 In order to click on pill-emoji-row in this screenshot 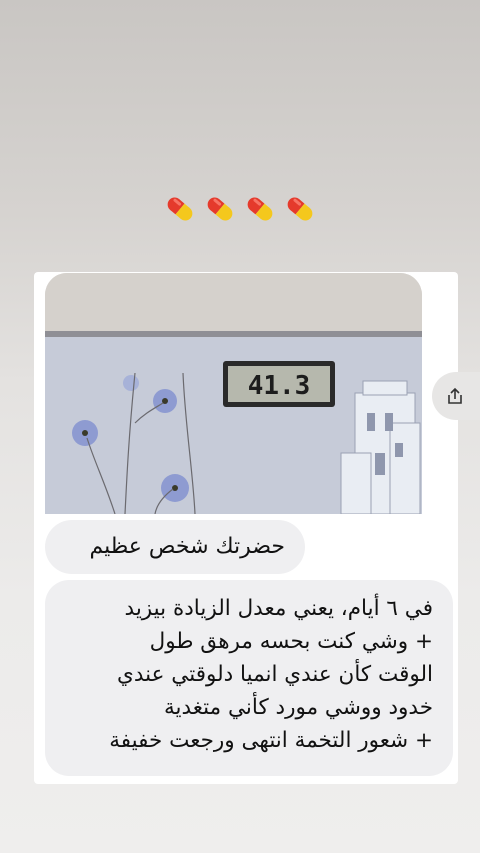, I will do `click(240, 209)`.